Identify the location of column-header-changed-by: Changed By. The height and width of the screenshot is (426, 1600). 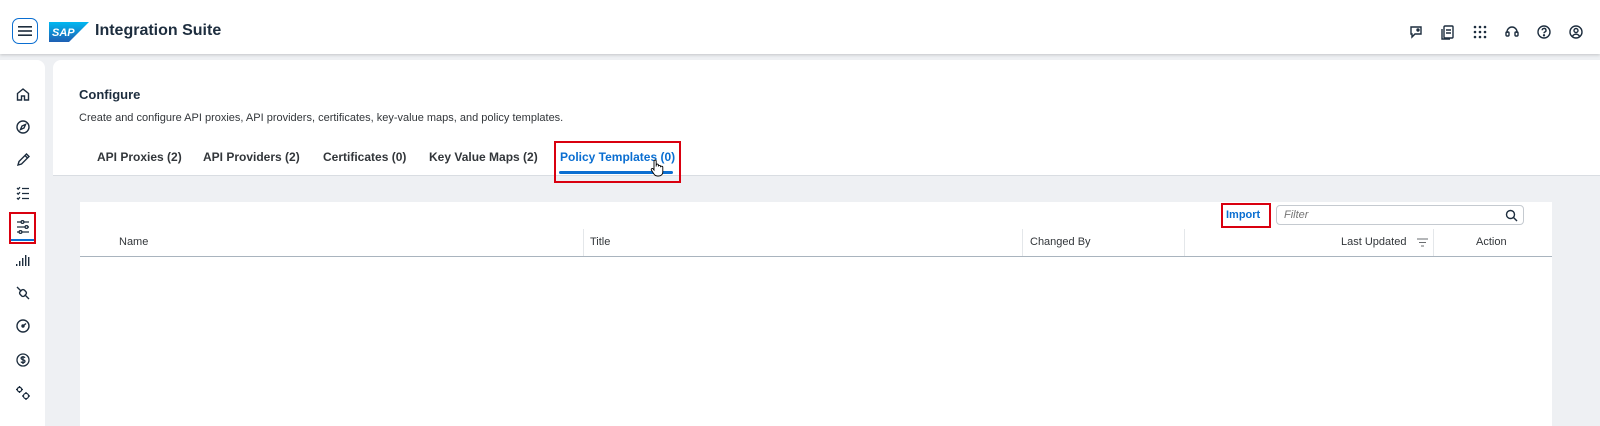
(1060, 242).